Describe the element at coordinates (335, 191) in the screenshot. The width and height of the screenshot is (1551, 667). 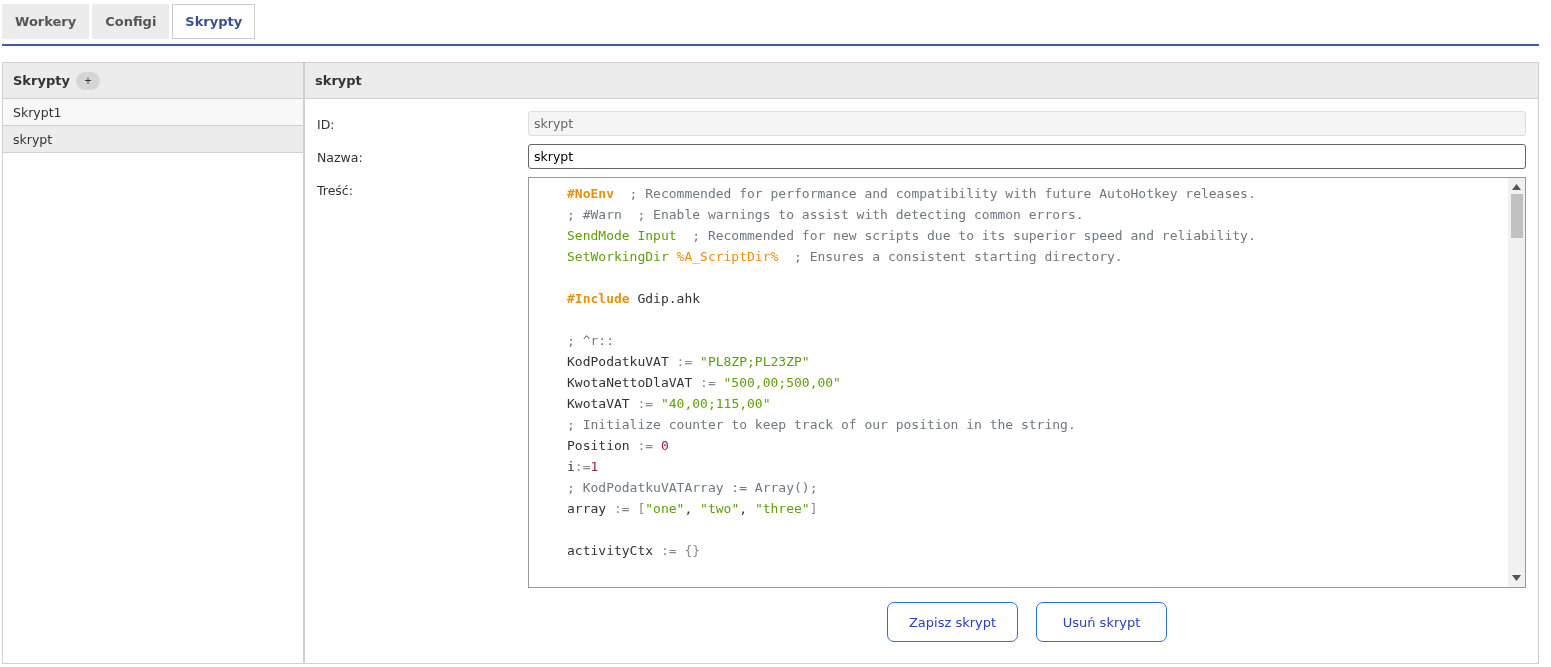
I see `field-label: Treść:` at that location.